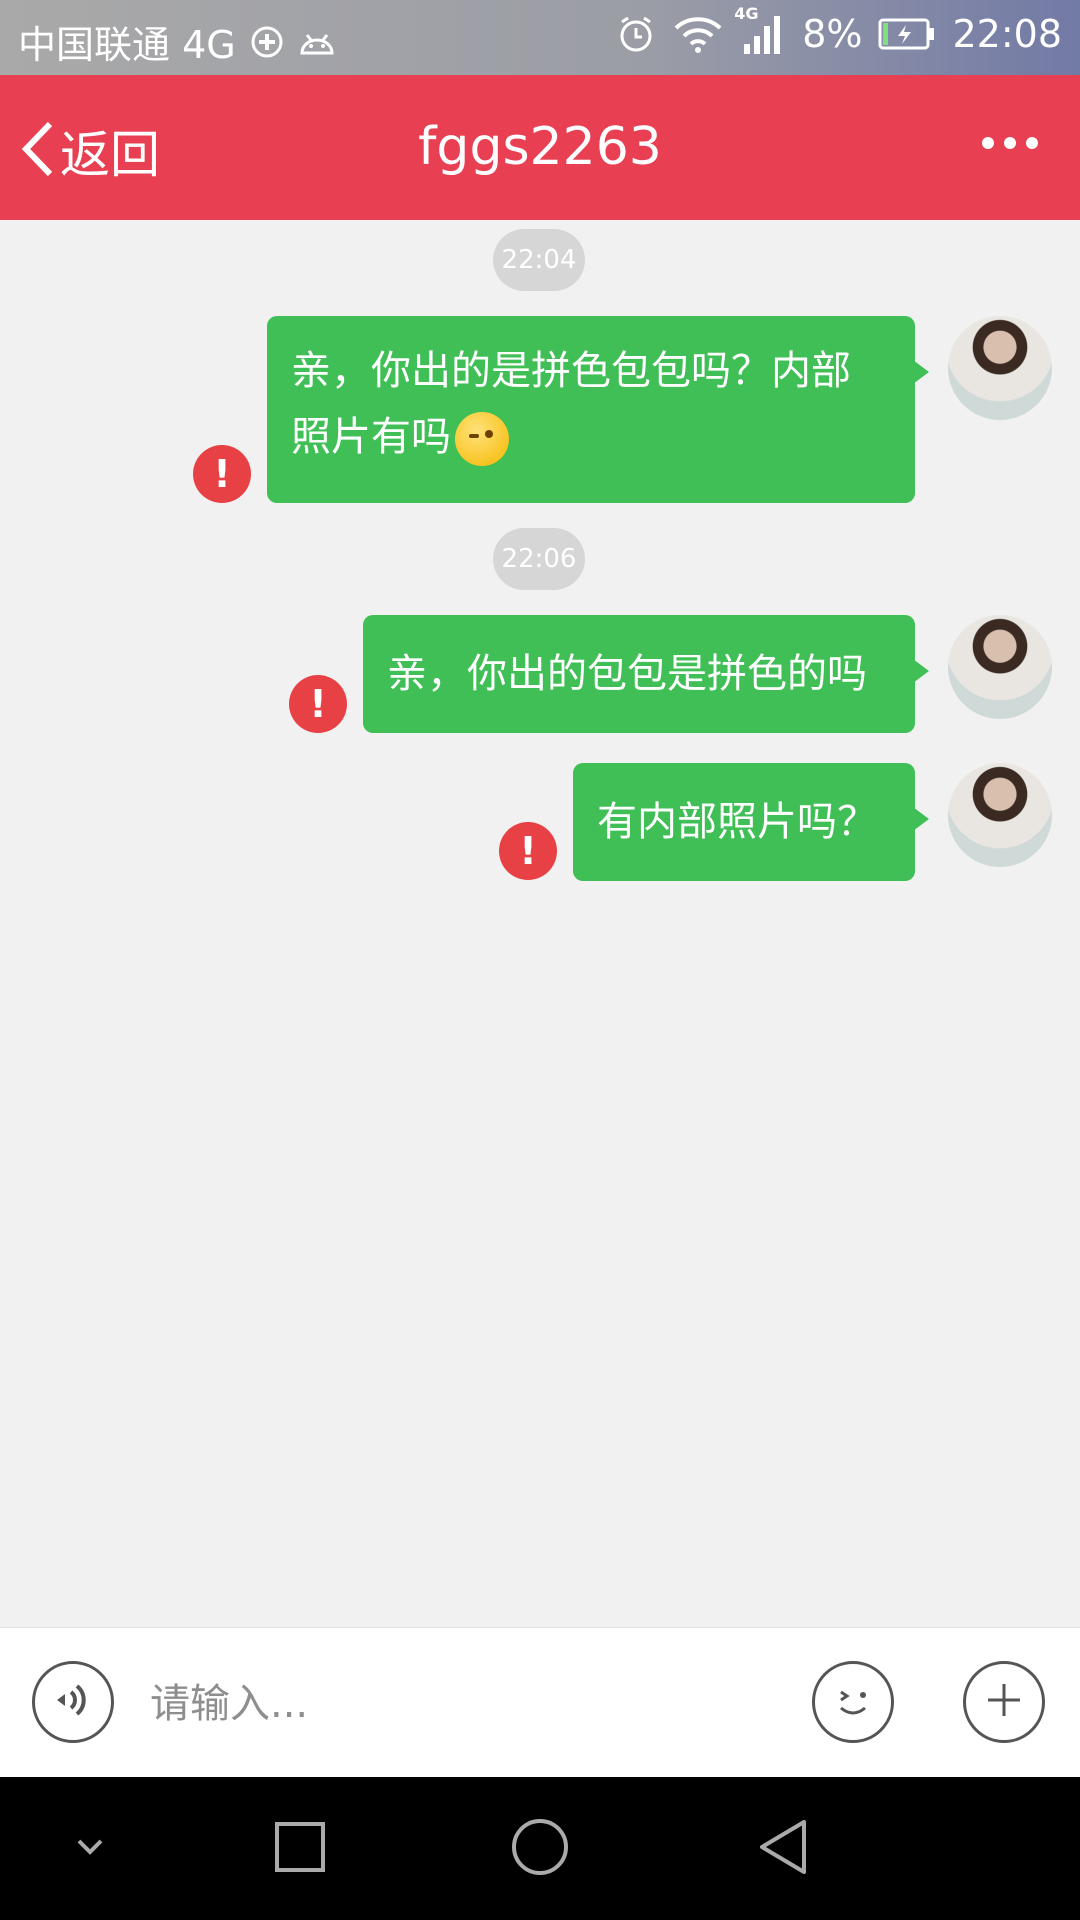 The height and width of the screenshot is (1920, 1080). What do you see at coordinates (907, 34) in the screenshot?
I see `battery-icon` at bounding box center [907, 34].